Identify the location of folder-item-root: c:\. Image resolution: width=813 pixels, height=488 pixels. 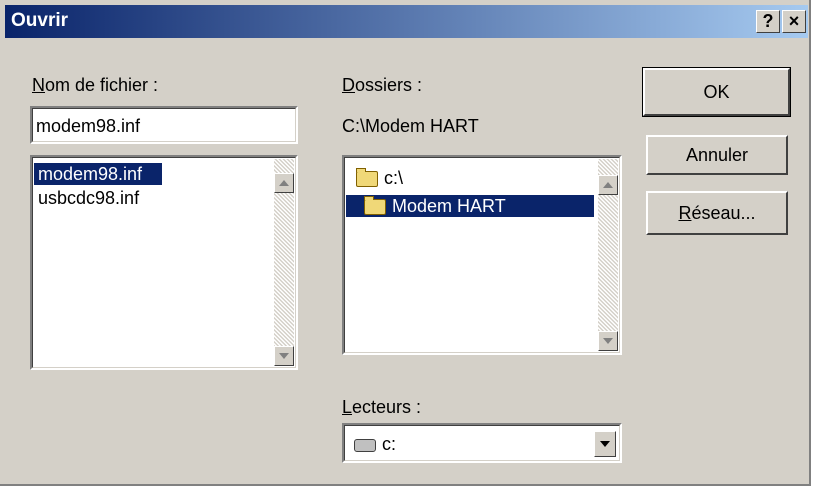
(472, 178).